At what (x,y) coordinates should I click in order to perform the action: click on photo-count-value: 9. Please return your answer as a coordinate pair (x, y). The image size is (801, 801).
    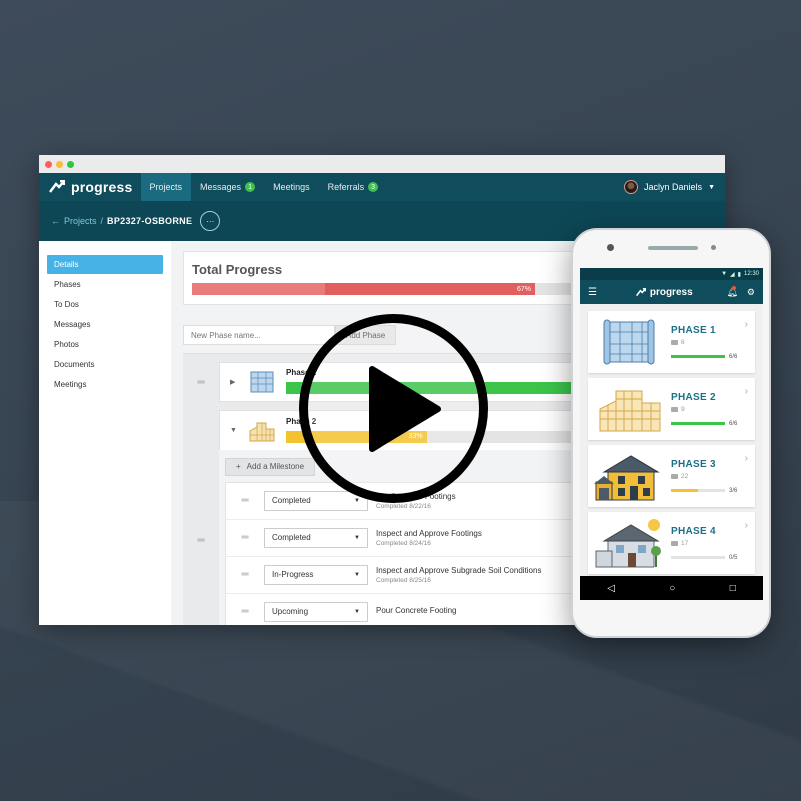
    Looking at the image, I should click on (683, 409).